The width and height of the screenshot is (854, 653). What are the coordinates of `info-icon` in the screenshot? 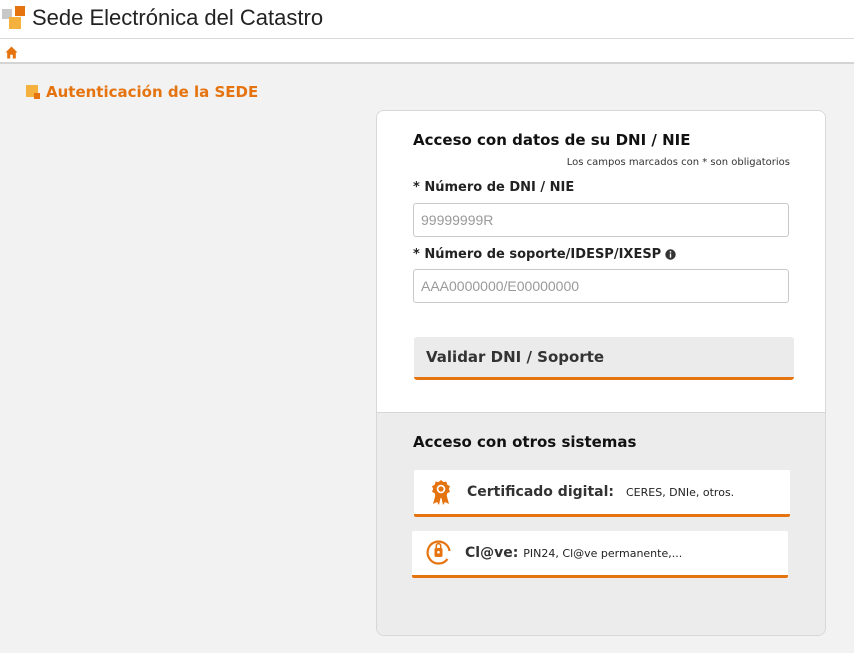 It's located at (670, 254).